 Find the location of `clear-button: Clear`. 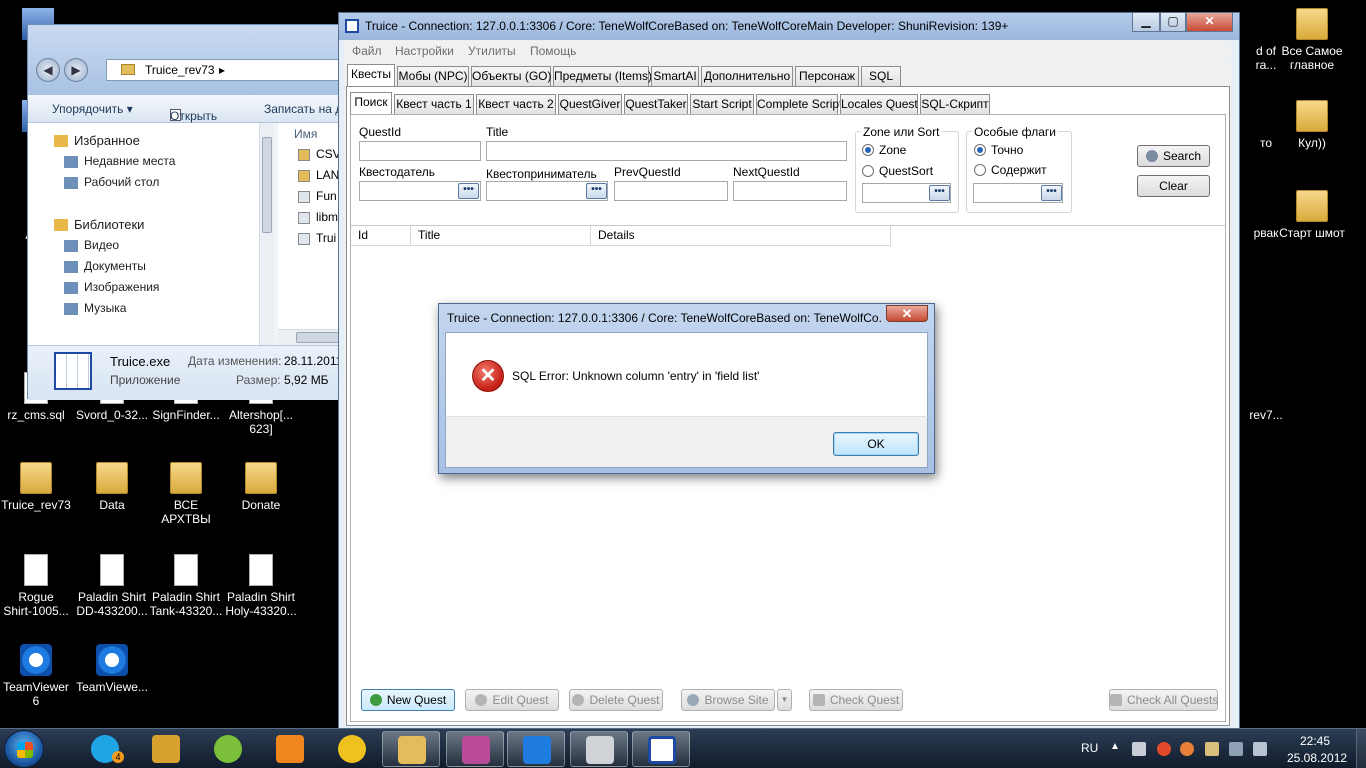

clear-button: Clear is located at coordinates (1173, 186).